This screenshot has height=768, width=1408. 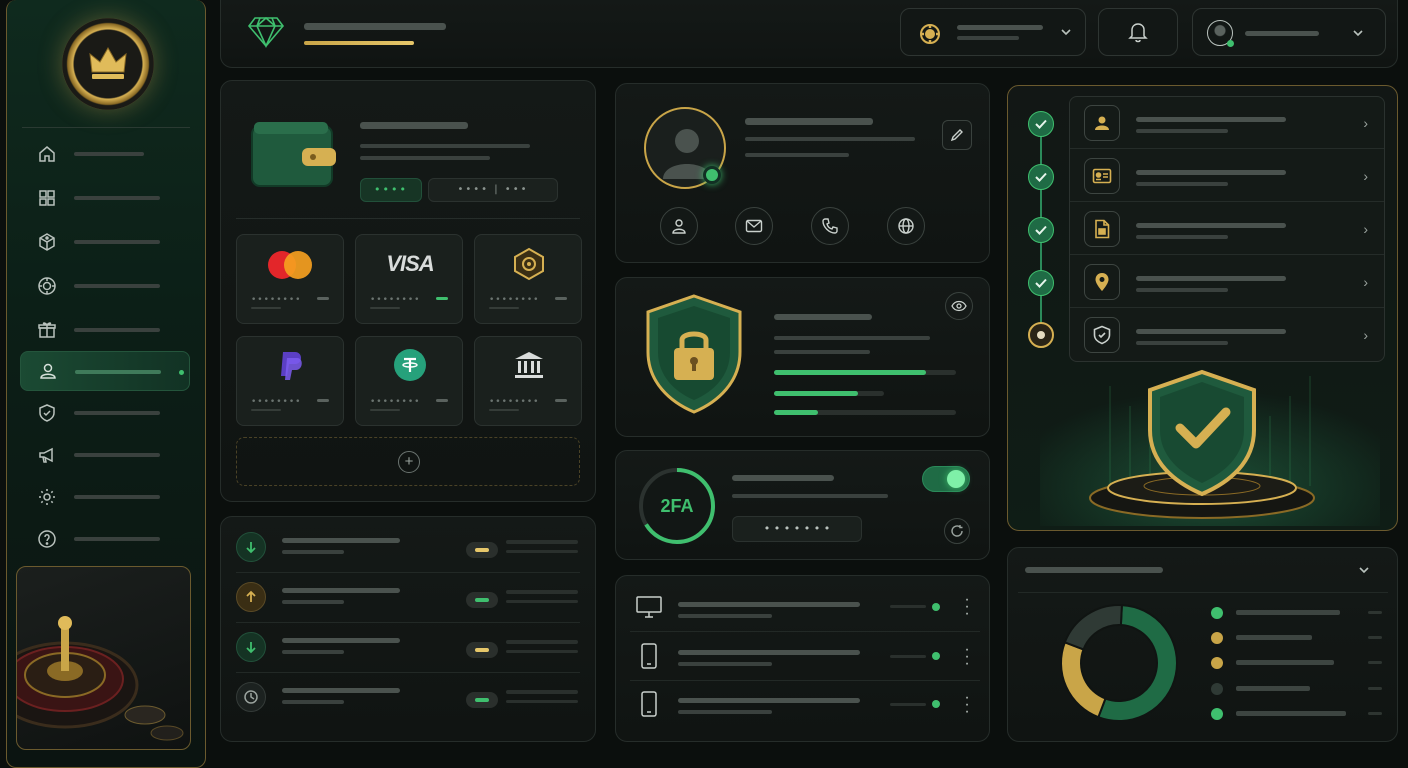 I want to click on gift-icon, so click(x=47, y=330).